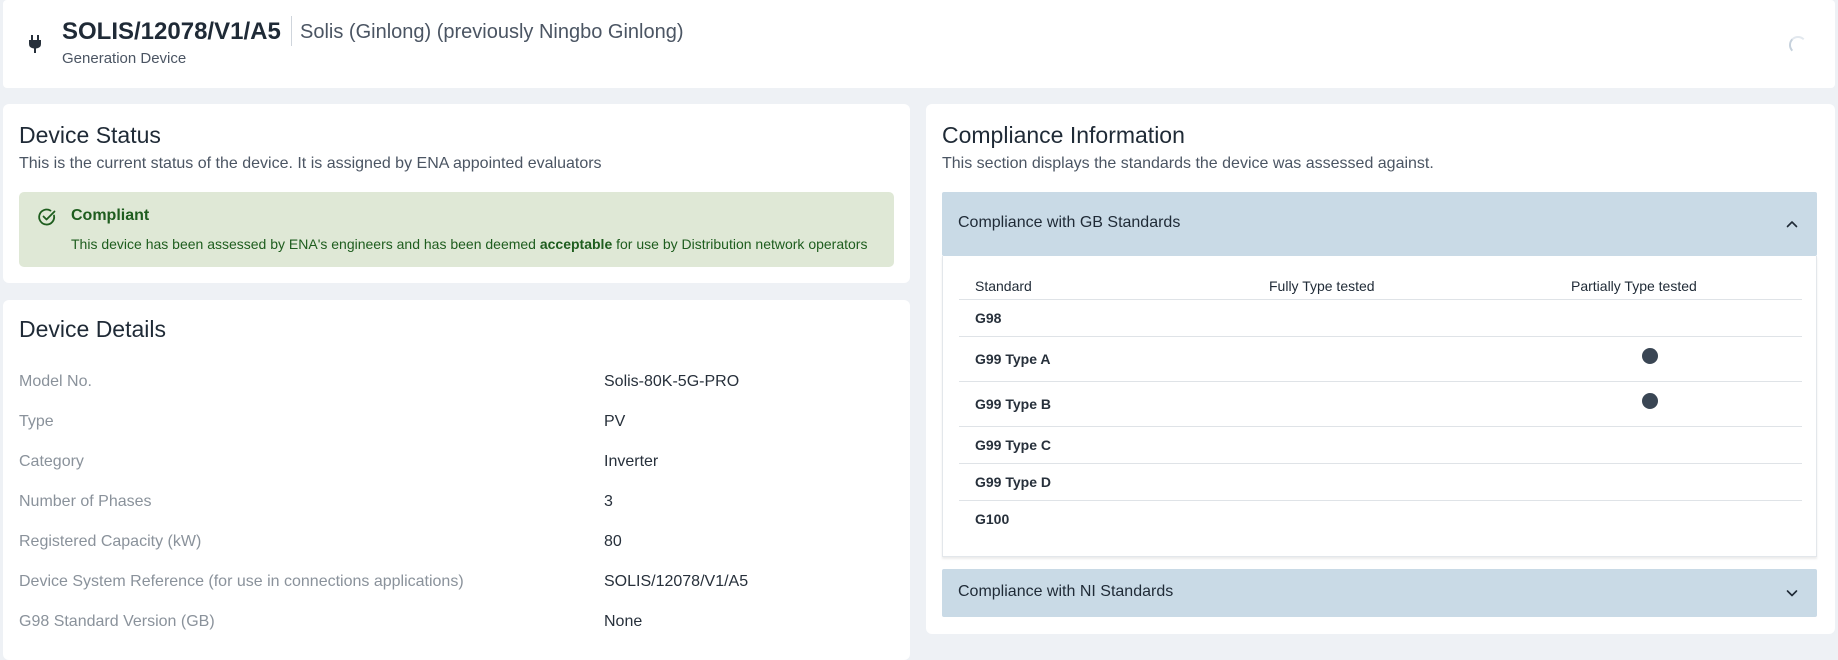 The height and width of the screenshot is (660, 1838). What do you see at coordinates (613, 541) in the screenshot?
I see `detail-value: 80` at bounding box center [613, 541].